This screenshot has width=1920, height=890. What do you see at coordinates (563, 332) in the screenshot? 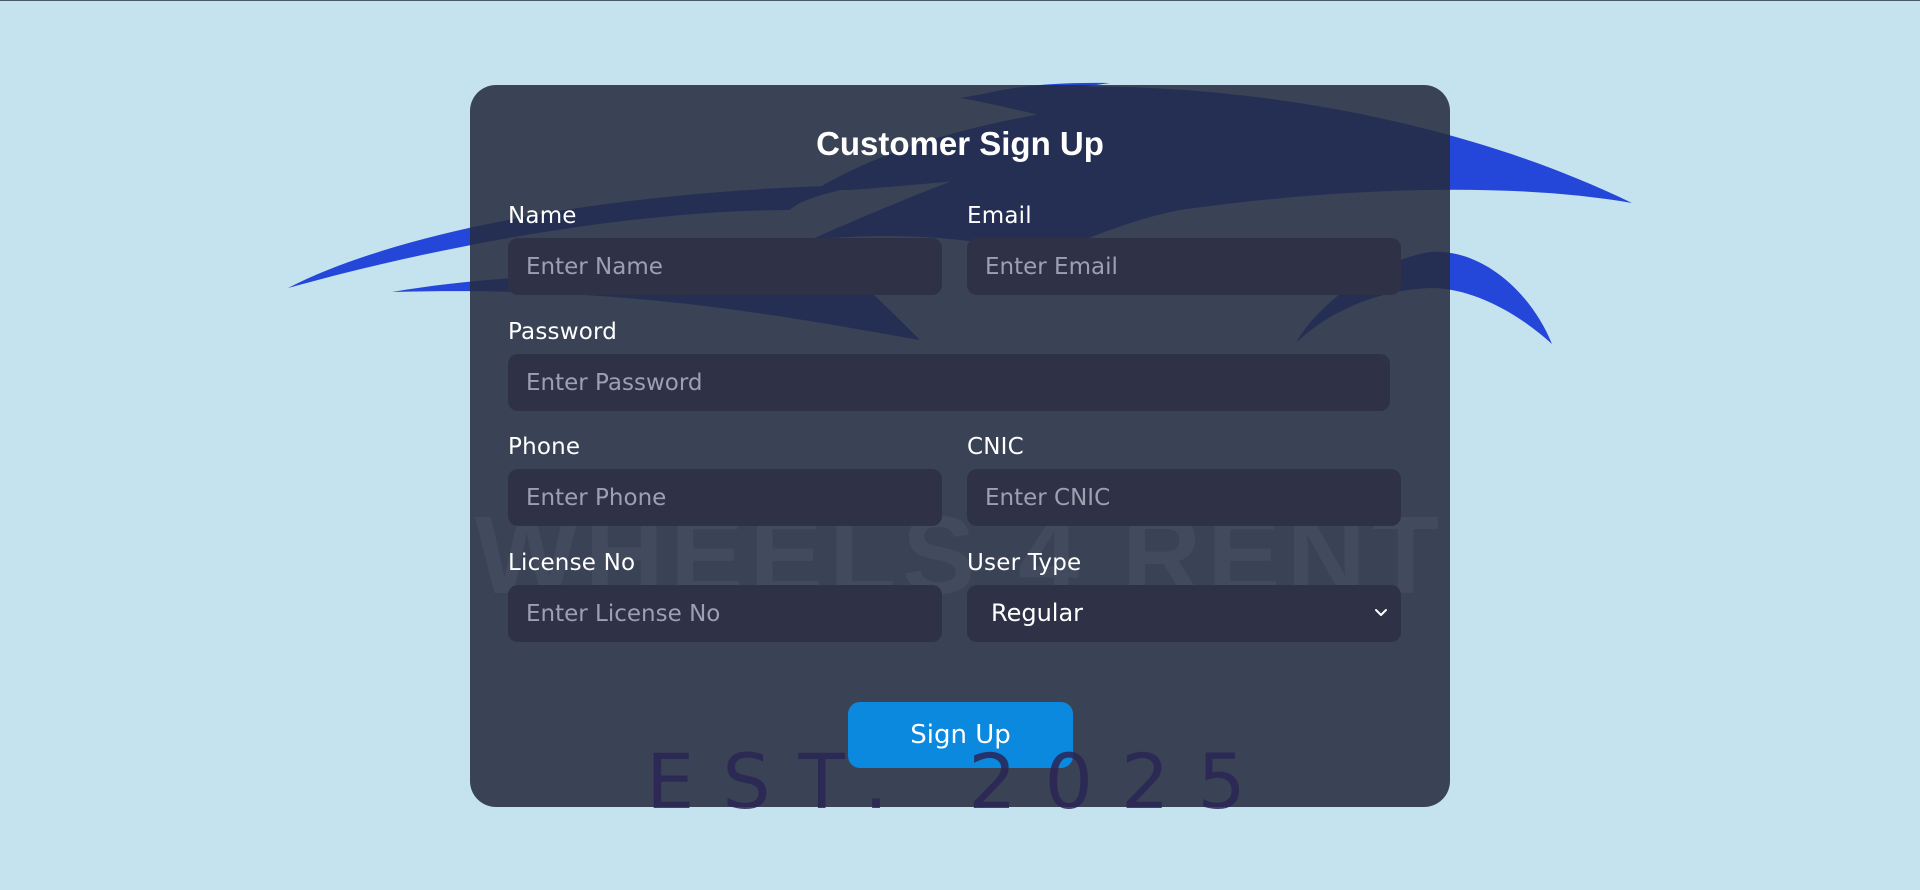
I see `password-label: Password` at bounding box center [563, 332].